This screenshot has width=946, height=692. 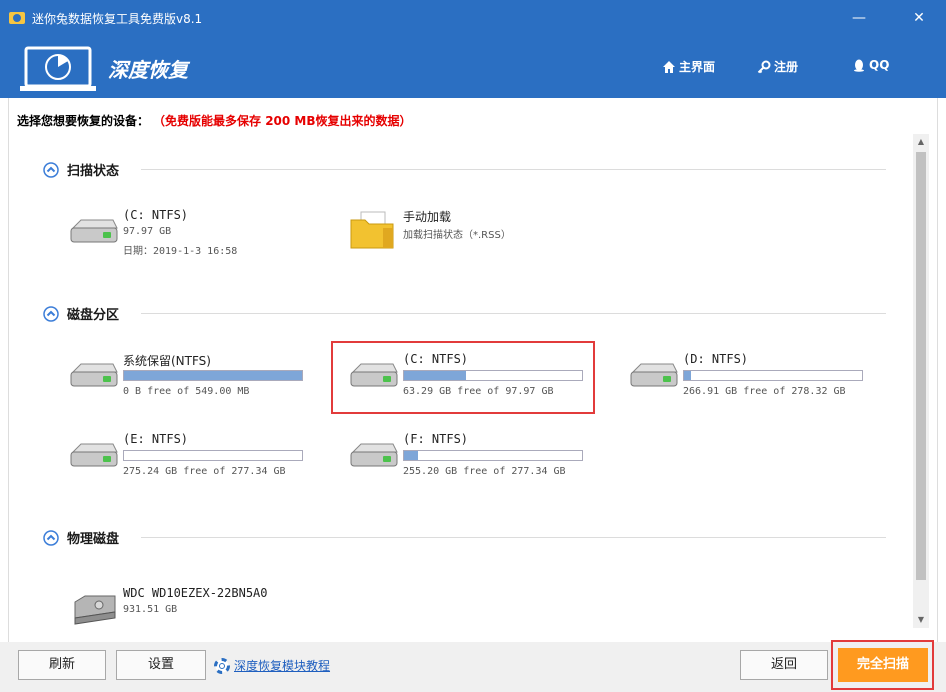 What do you see at coordinates (282, 666) in the screenshot?
I see `tutorial-link-label: 深度恢复模块教程` at bounding box center [282, 666].